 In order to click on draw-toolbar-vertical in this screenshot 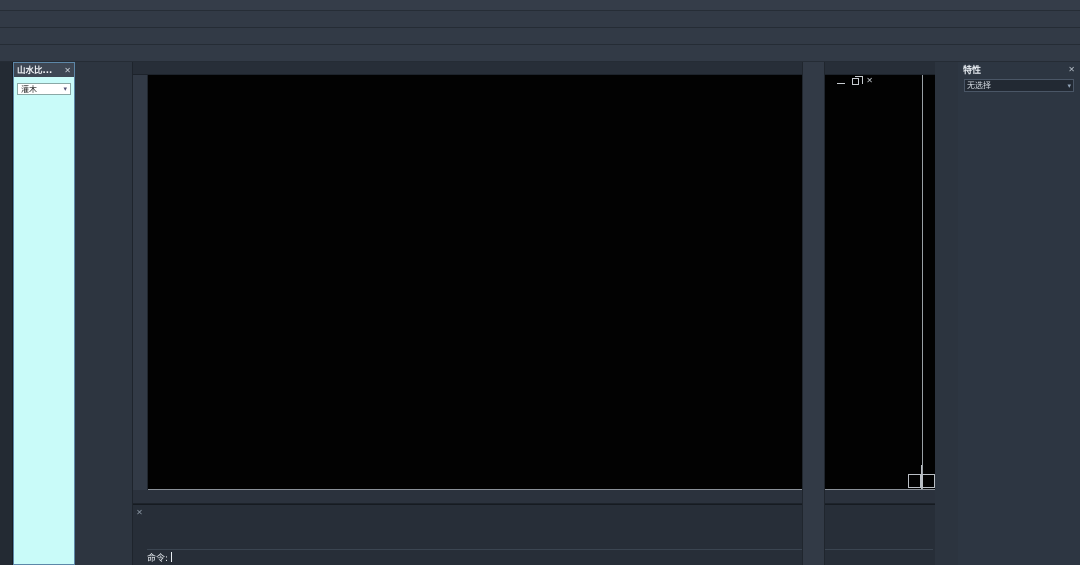, I will do `click(140, 282)`.